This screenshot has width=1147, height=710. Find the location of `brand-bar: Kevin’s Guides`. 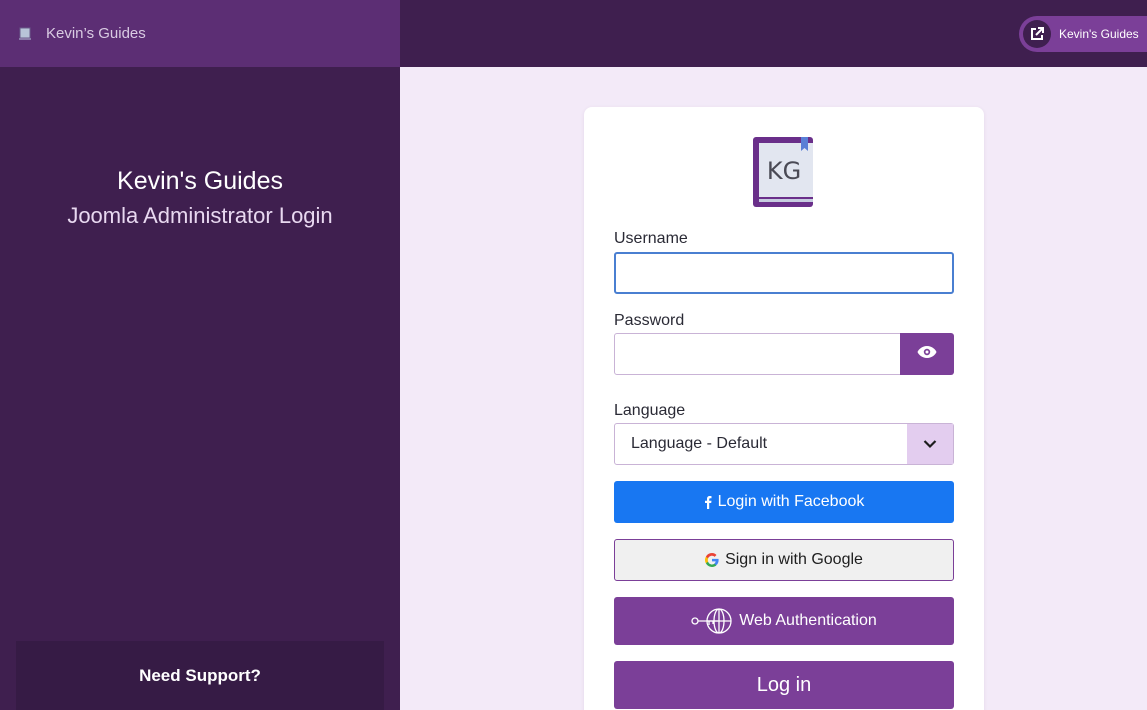

brand-bar: Kevin’s Guides is located at coordinates (200, 33).